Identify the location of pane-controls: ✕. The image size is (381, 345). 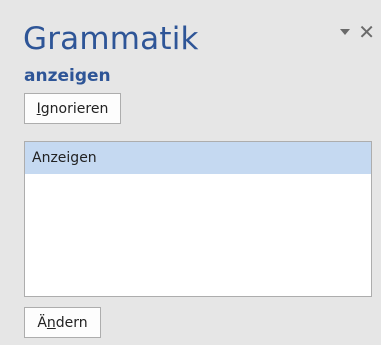
(357, 32).